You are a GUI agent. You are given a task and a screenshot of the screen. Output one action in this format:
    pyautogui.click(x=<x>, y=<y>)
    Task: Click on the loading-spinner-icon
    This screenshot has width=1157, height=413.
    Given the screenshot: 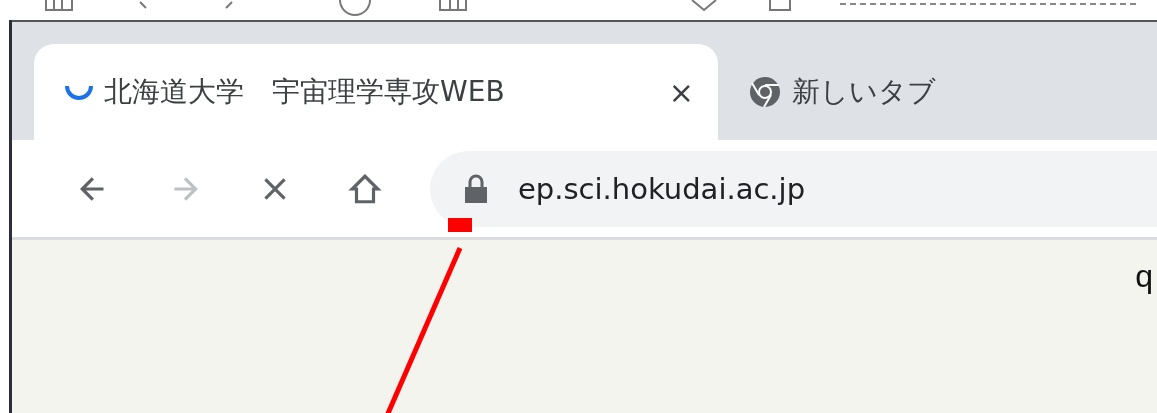 What is the action you would take?
    pyautogui.click(x=79, y=92)
    